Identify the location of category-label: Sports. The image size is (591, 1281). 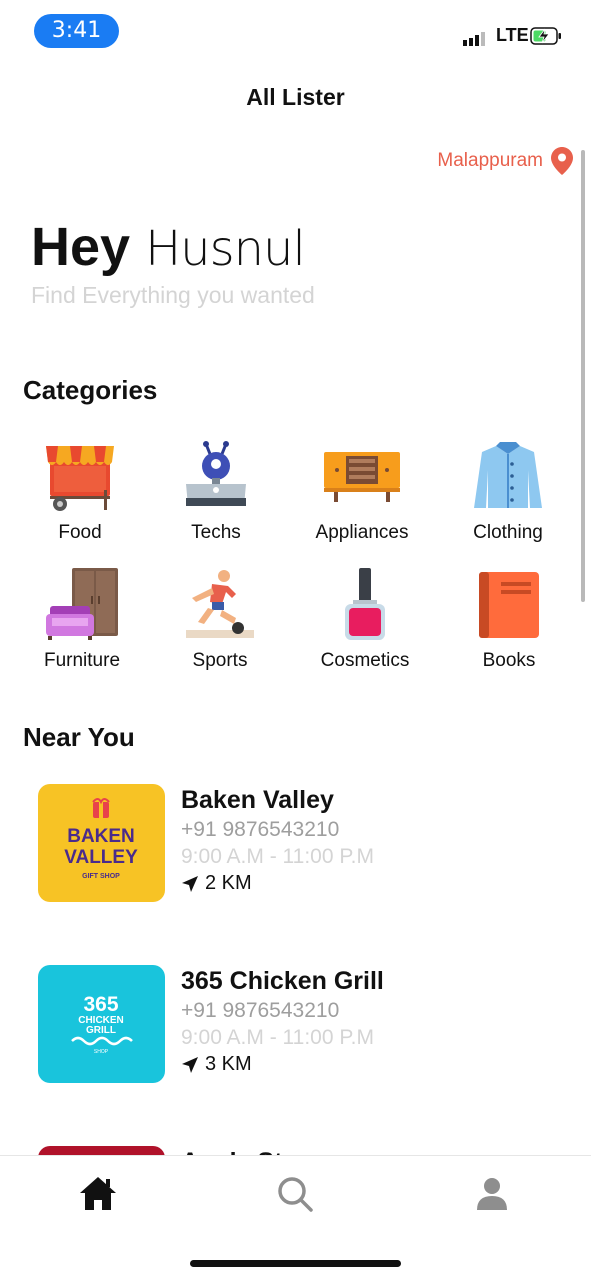
(220, 660).